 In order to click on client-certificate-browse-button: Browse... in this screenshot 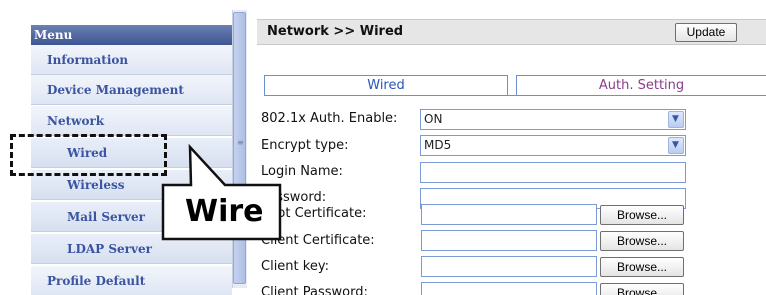, I will do `click(642, 241)`.